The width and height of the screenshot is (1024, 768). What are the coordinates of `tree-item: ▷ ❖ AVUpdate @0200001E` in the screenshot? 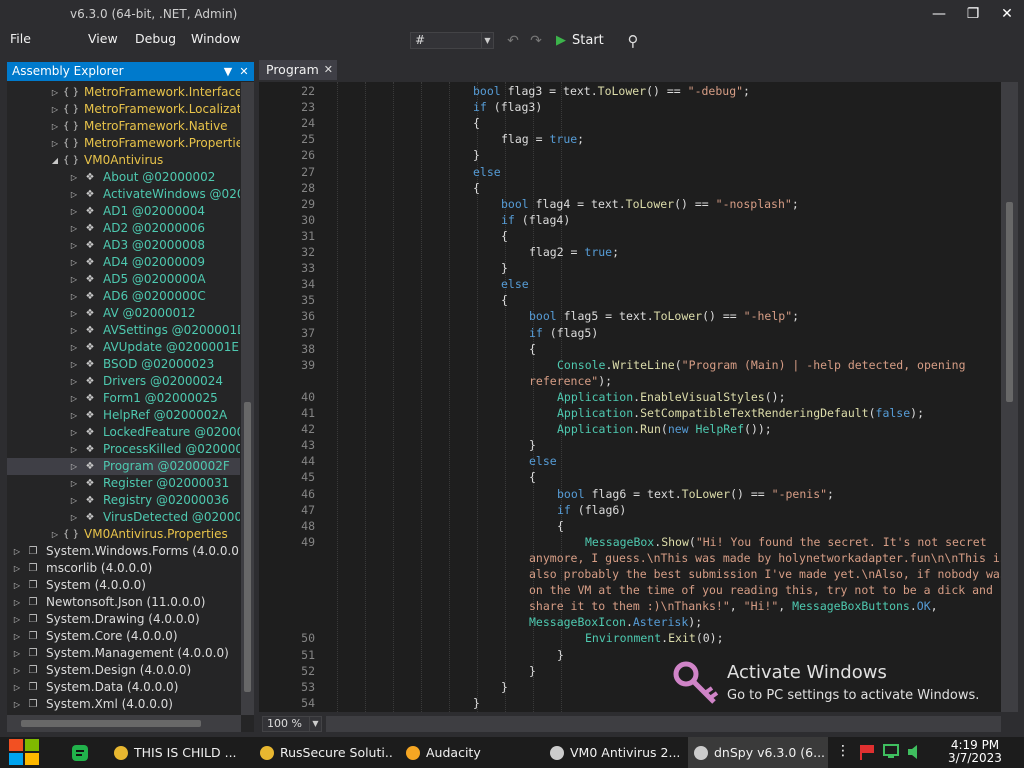 It's located at (123, 347).